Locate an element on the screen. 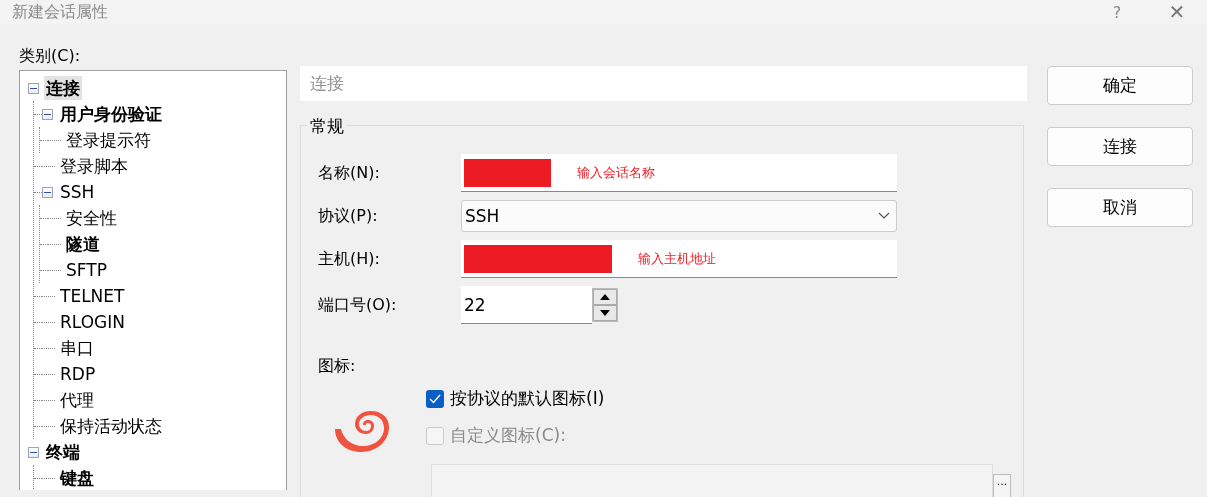  down-arrow-icon is located at coordinates (605, 313).